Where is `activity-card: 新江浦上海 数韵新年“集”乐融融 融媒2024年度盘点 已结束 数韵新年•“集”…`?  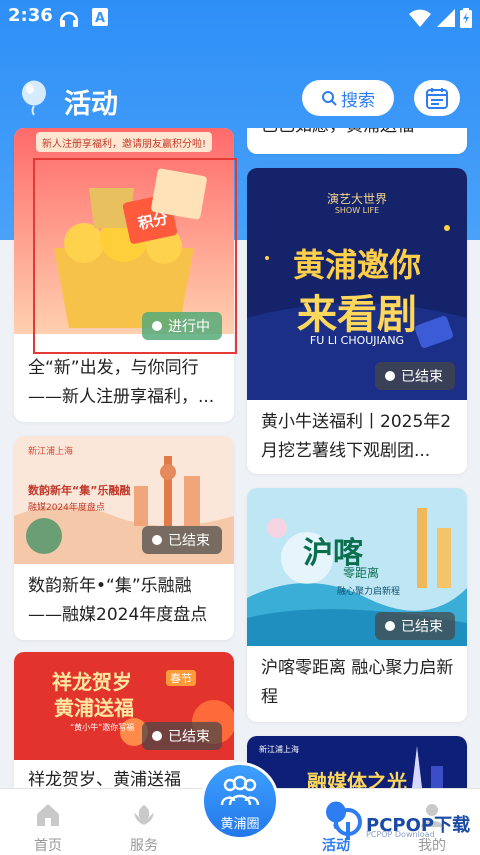 activity-card: 新江浦上海 数韵新年“集”乐融融 融媒2024年度盘点 已结束 数韵新年•“集”… is located at coordinates (124, 538).